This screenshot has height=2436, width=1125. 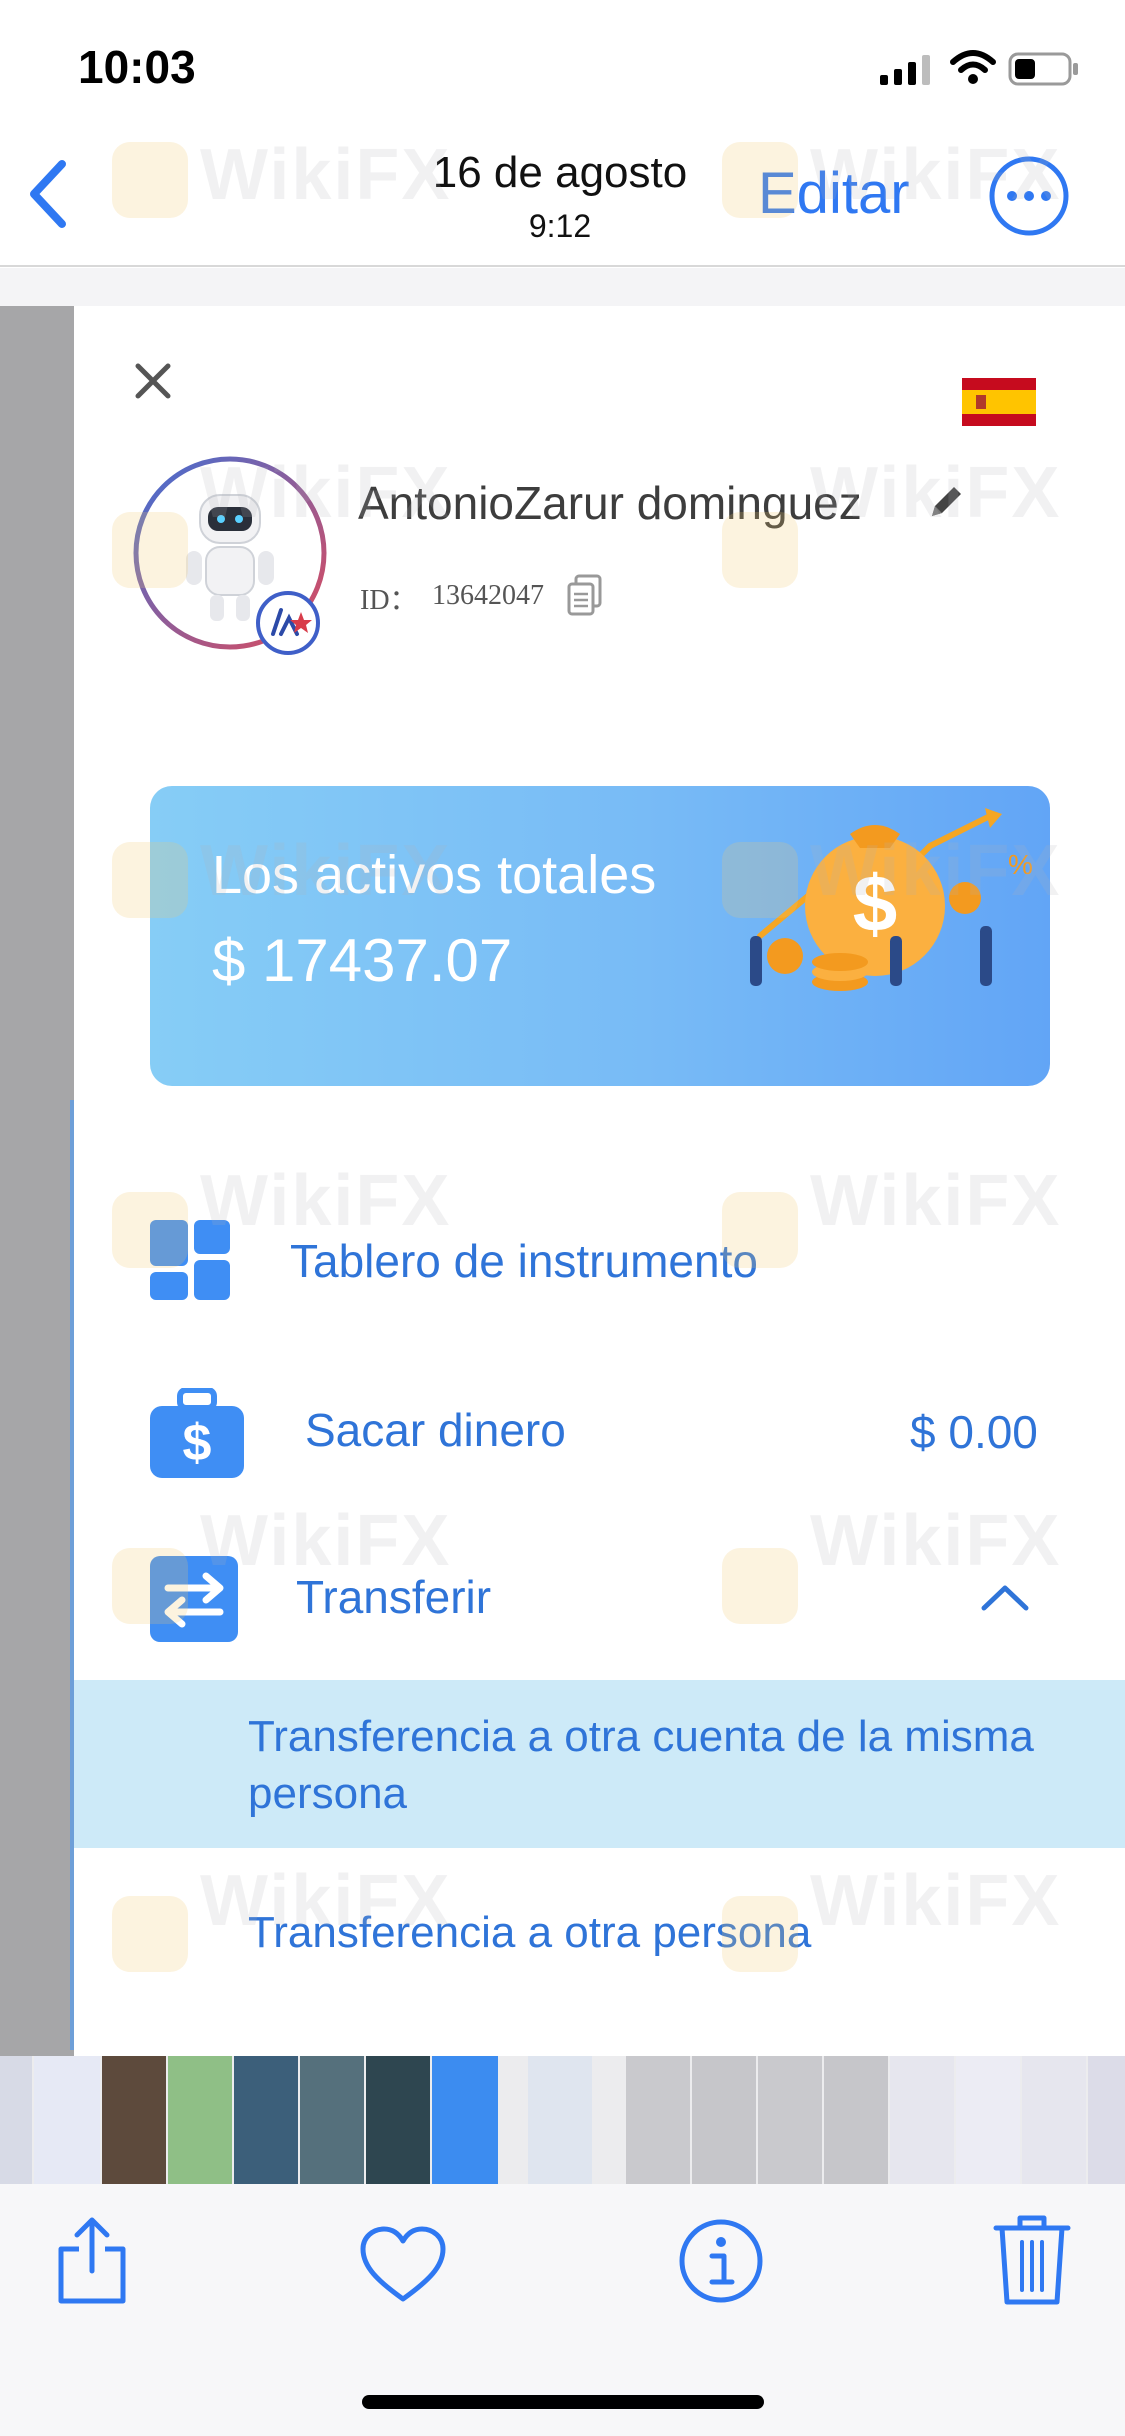 What do you see at coordinates (153, 381) in the screenshot?
I see `close-icon` at bounding box center [153, 381].